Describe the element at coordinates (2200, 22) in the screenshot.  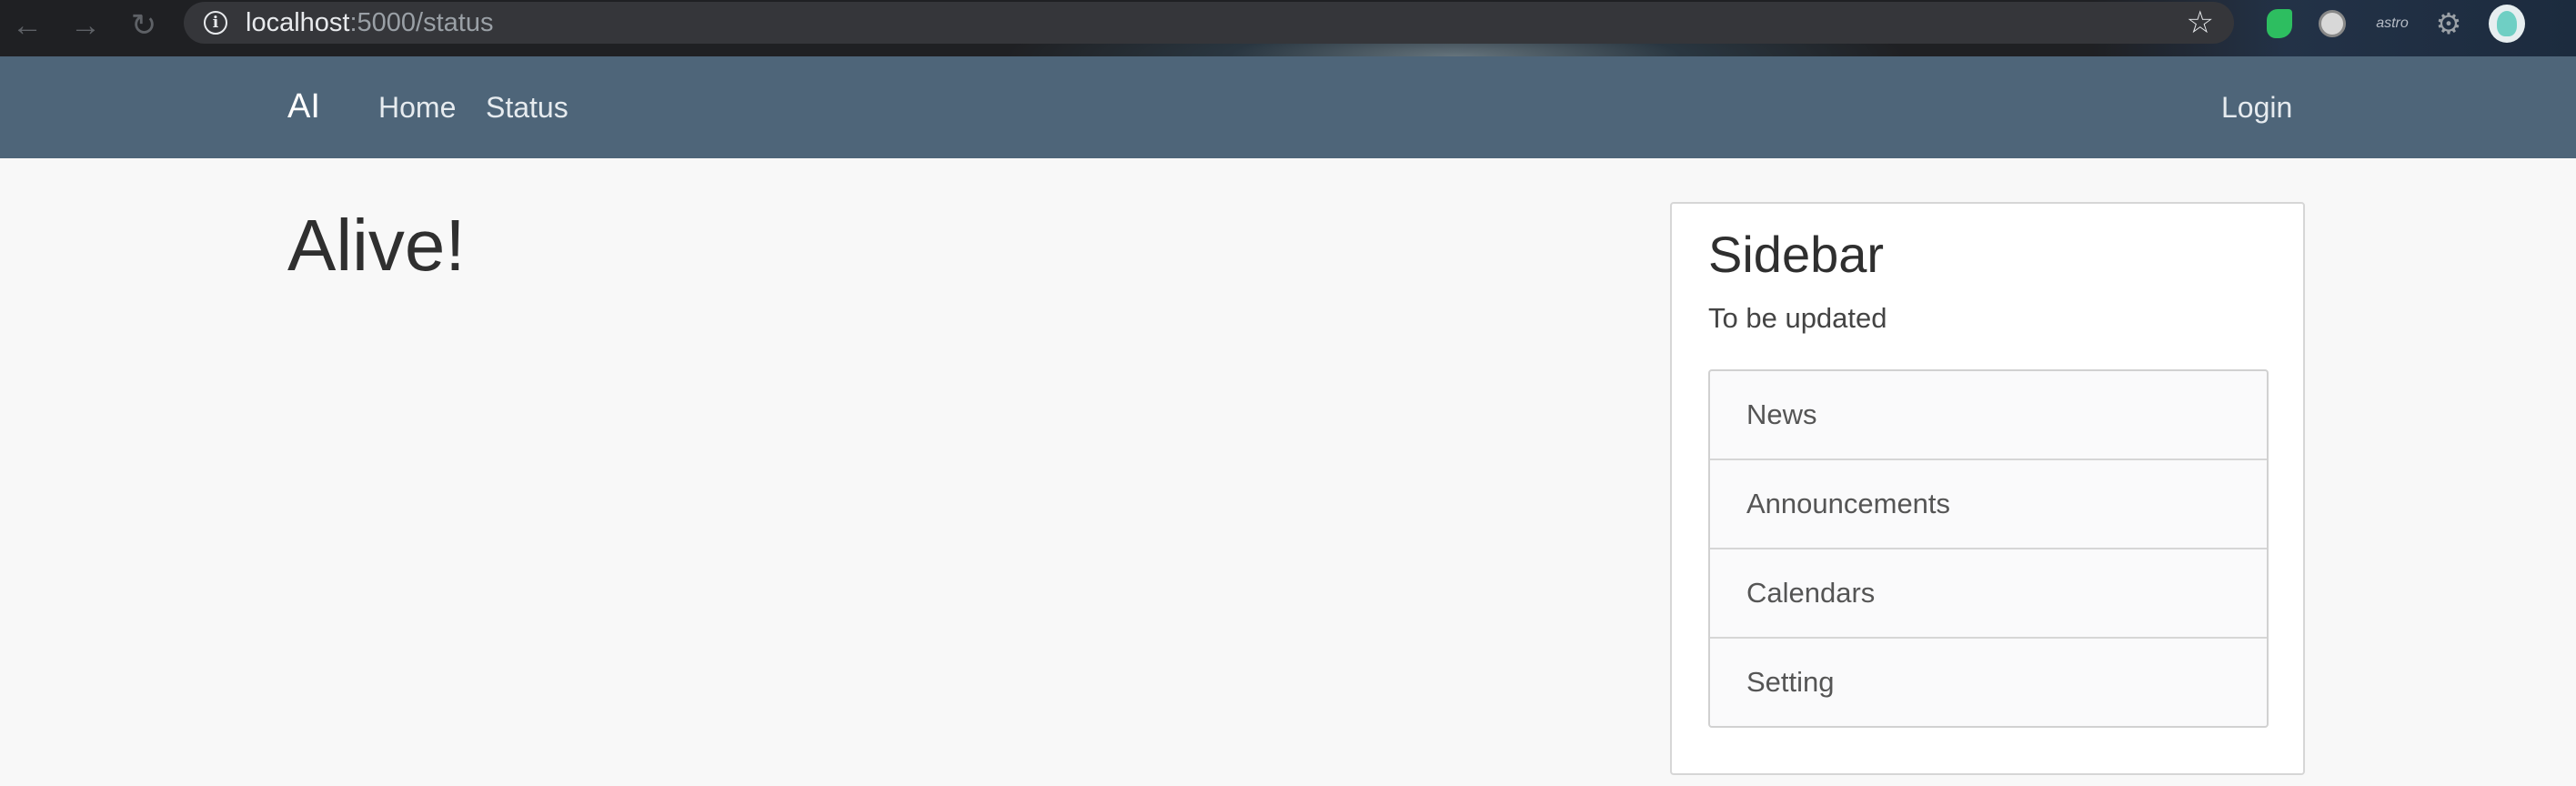
I see `bookmark-star-icon: ☆` at that location.